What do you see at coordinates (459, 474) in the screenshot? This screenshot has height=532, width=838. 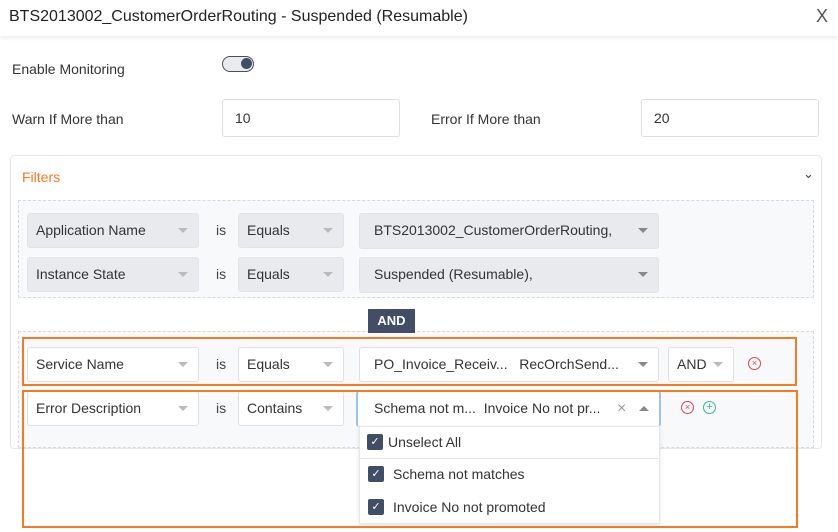 I see `option-label: Schema not matches` at bounding box center [459, 474].